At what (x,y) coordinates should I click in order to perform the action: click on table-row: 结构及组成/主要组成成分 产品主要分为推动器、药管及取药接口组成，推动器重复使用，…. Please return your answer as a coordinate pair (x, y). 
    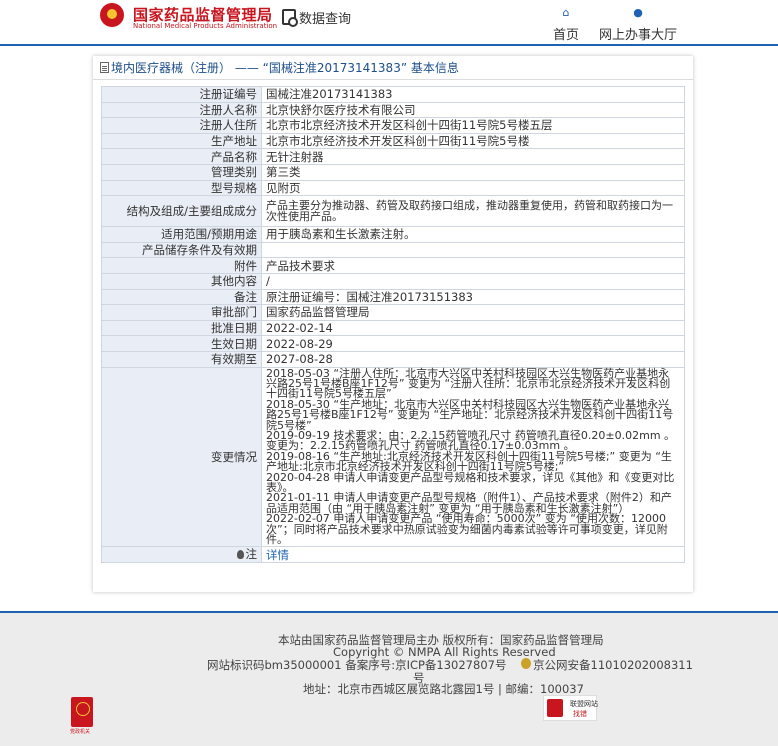
    Looking at the image, I should click on (393, 211).